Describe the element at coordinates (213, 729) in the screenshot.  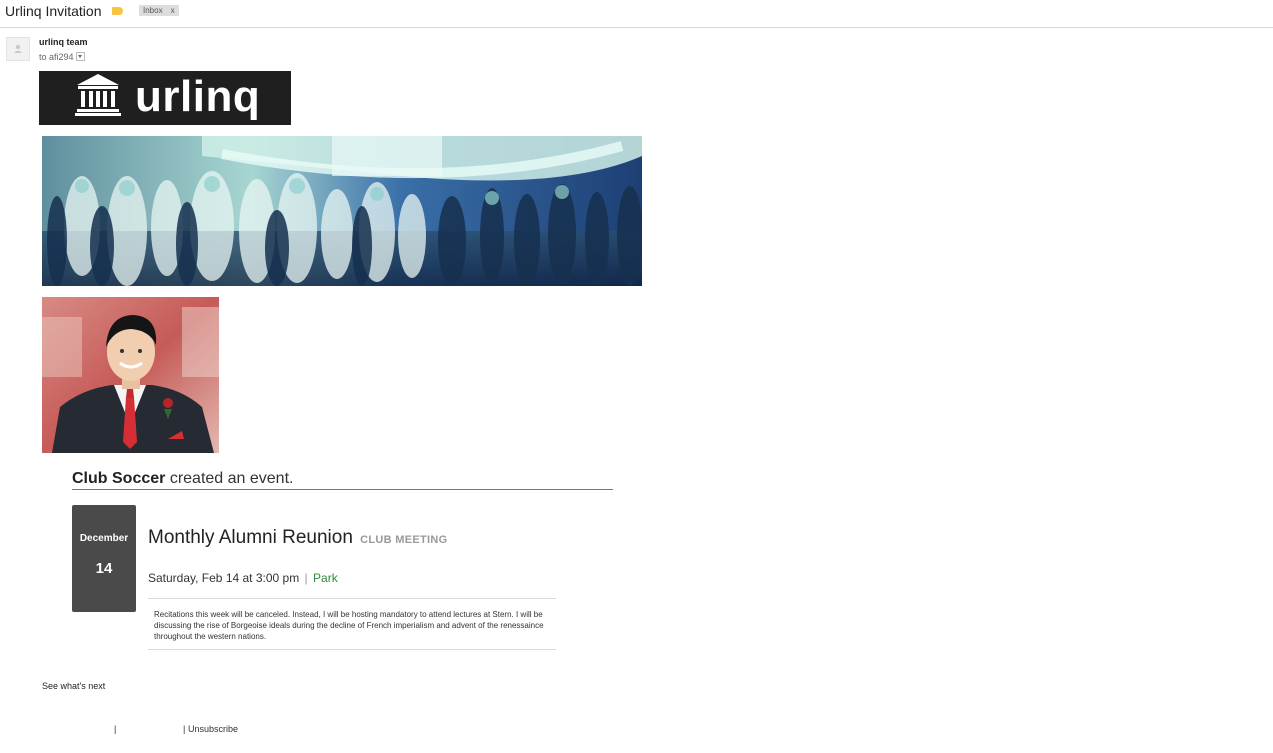
I see `unsubscribe-link: Unsubscribe` at that location.